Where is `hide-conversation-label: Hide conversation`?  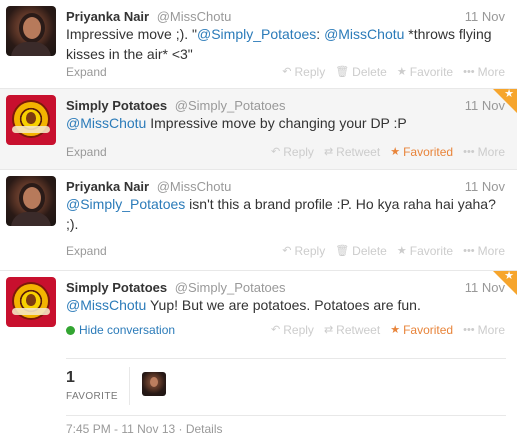
hide-conversation-label: Hide conversation is located at coordinates (127, 330).